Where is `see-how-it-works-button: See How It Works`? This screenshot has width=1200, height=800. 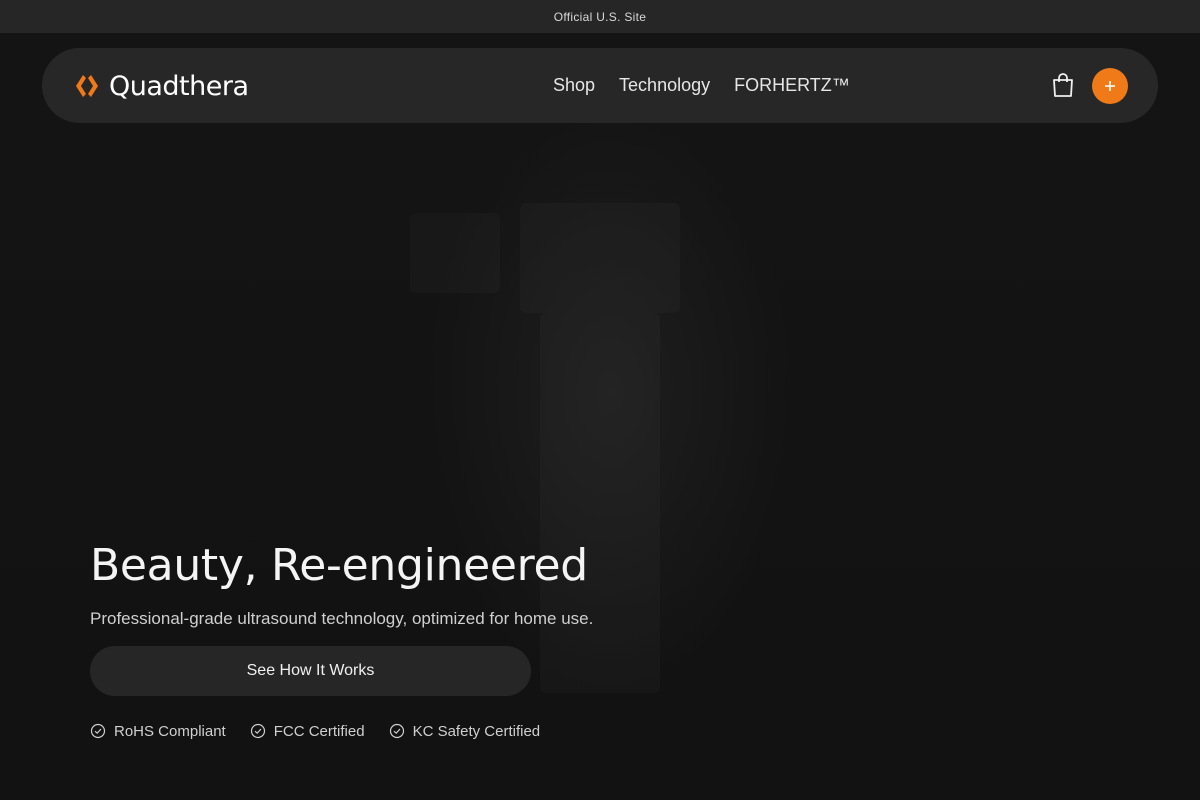 see-how-it-works-button: See How It Works is located at coordinates (310, 671).